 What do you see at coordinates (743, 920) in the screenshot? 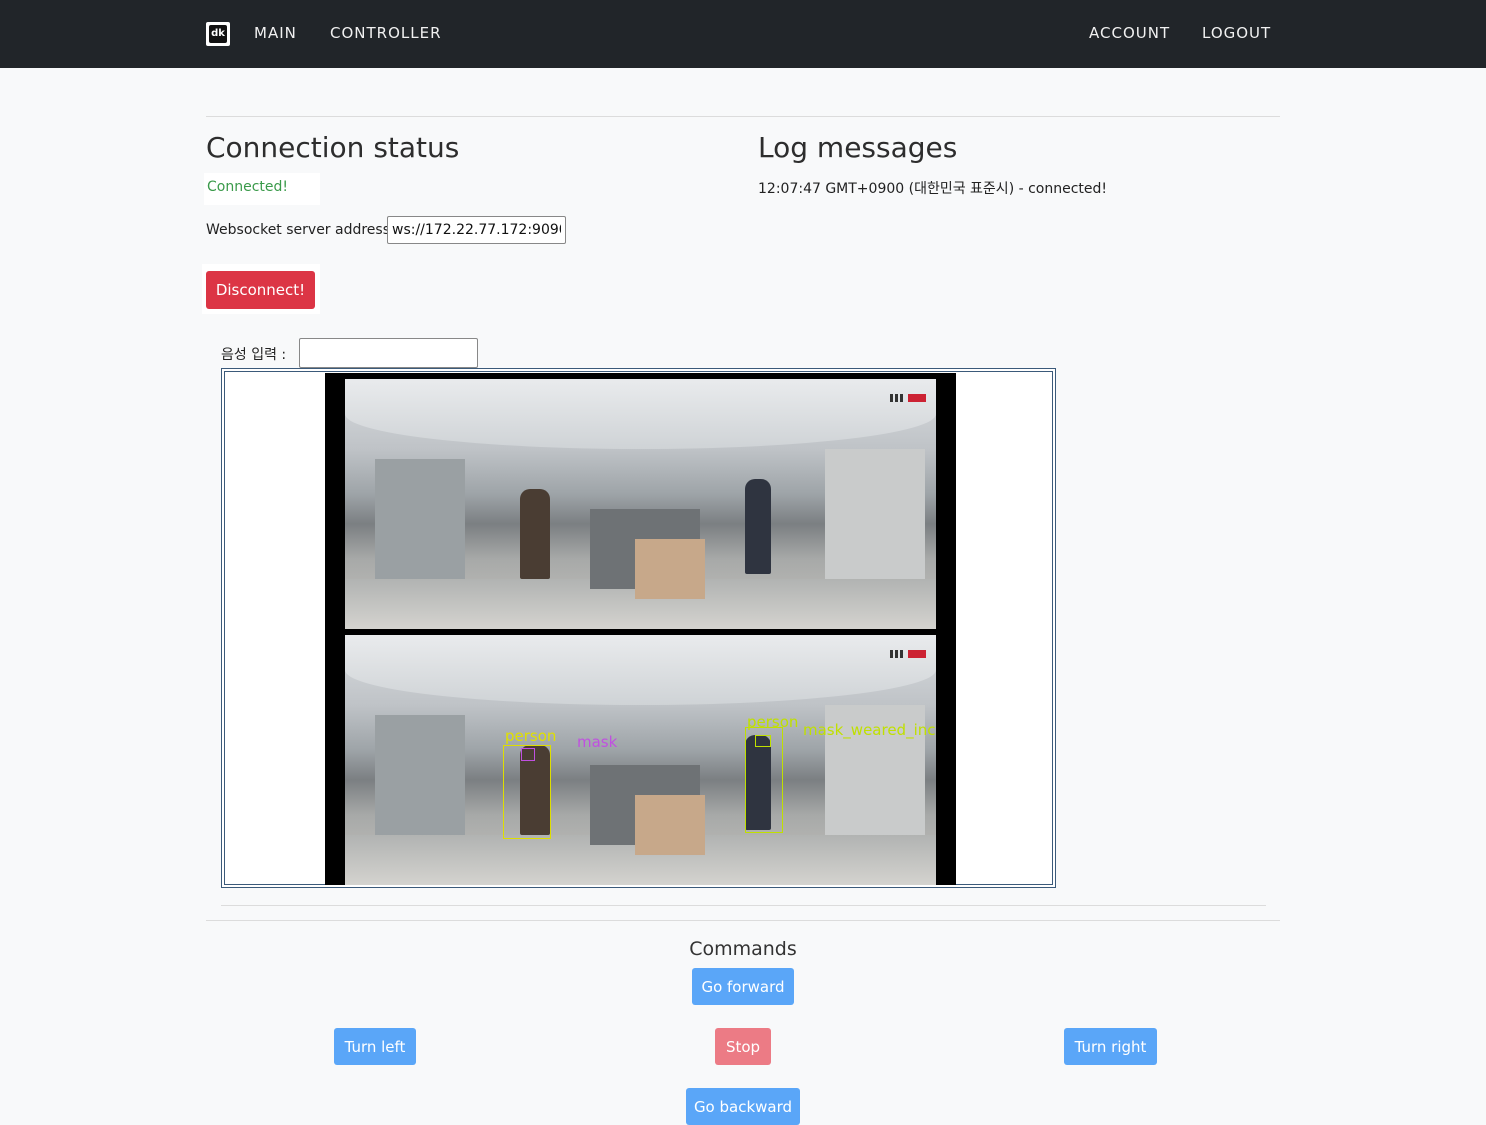
I see `commands-divider` at bounding box center [743, 920].